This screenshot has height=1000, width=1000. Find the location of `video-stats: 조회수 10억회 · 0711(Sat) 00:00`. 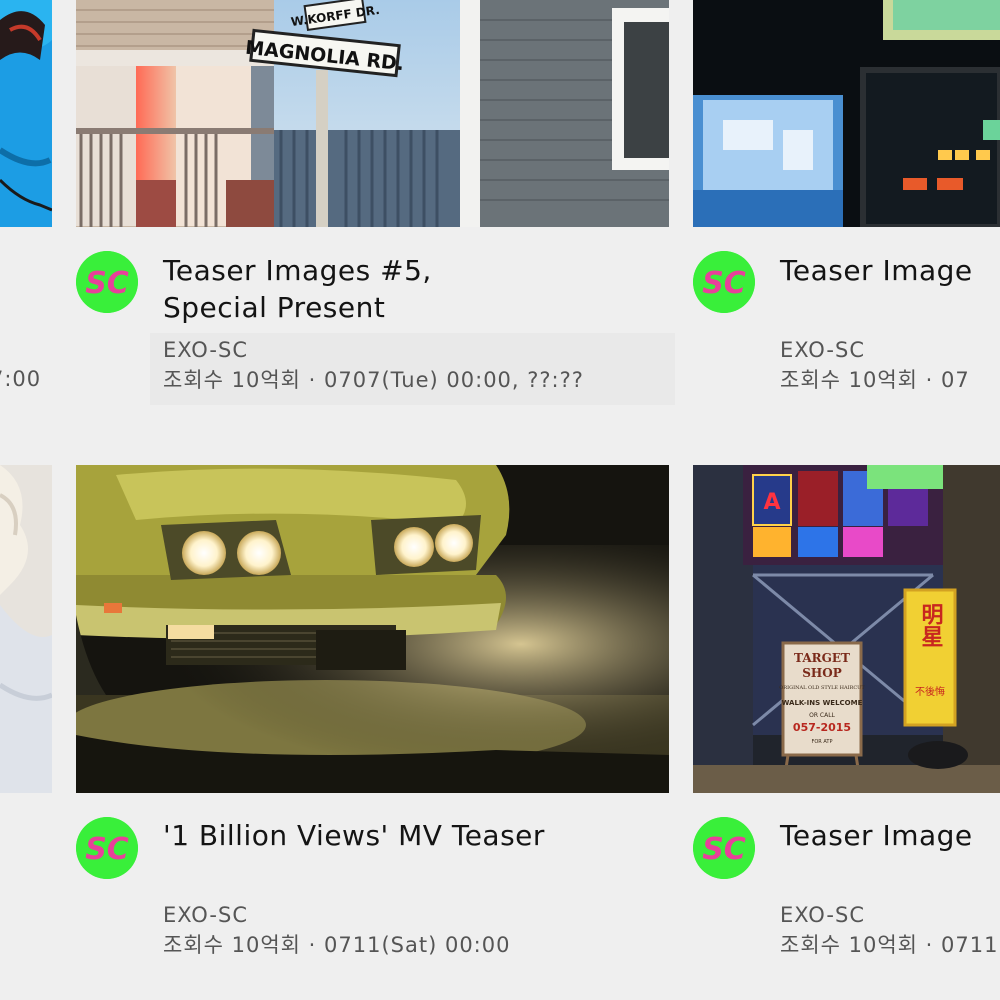

video-stats: 조회수 10억회 · 0711(Sat) 00:00 is located at coordinates (337, 945).